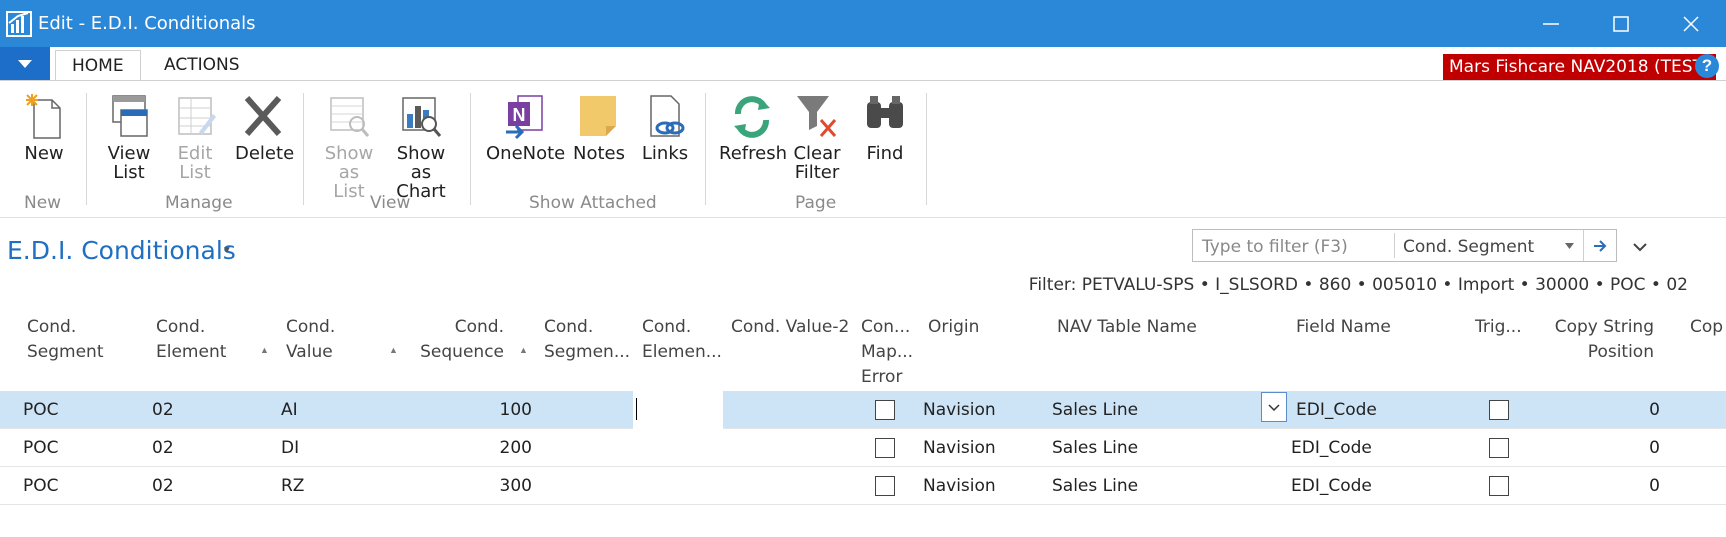 The height and width of the screenshot is (537, 1726). What do you see at coordinates (598, 116) in the screenshot?
I see `notes-icon` at bounding box center [598, 116].